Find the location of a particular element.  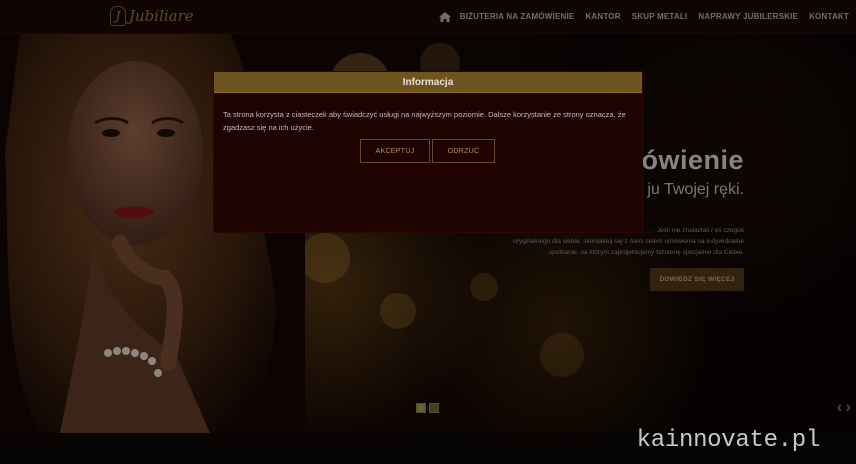

reject-button: ODRZUĆ is located at coordinates (463, 151).